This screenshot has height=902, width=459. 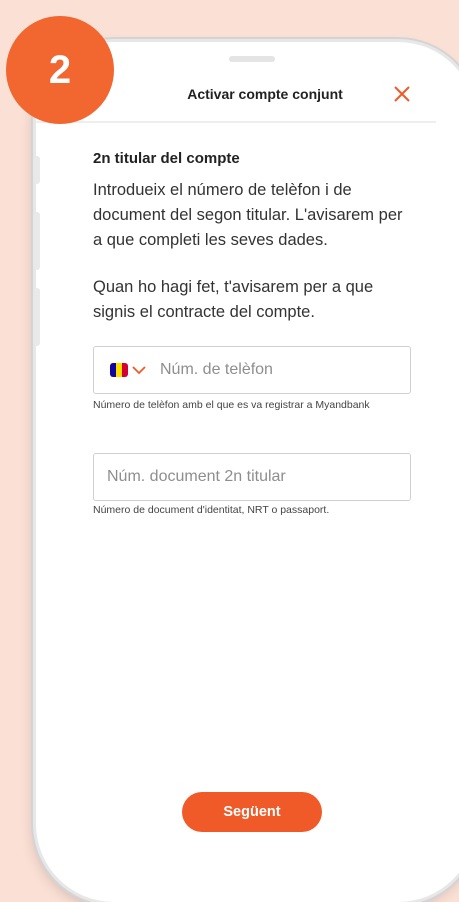 I want to click on phone-number-field: Núm. de telèfon, so click(x=252, y=370).